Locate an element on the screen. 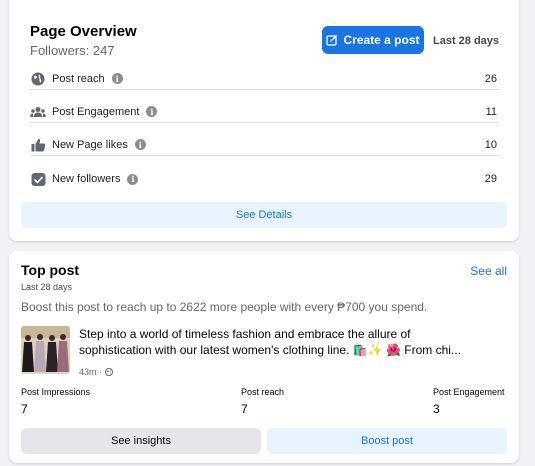  stat-post-engagement: Post Engagement 3 is located at coordinates (469, 401).